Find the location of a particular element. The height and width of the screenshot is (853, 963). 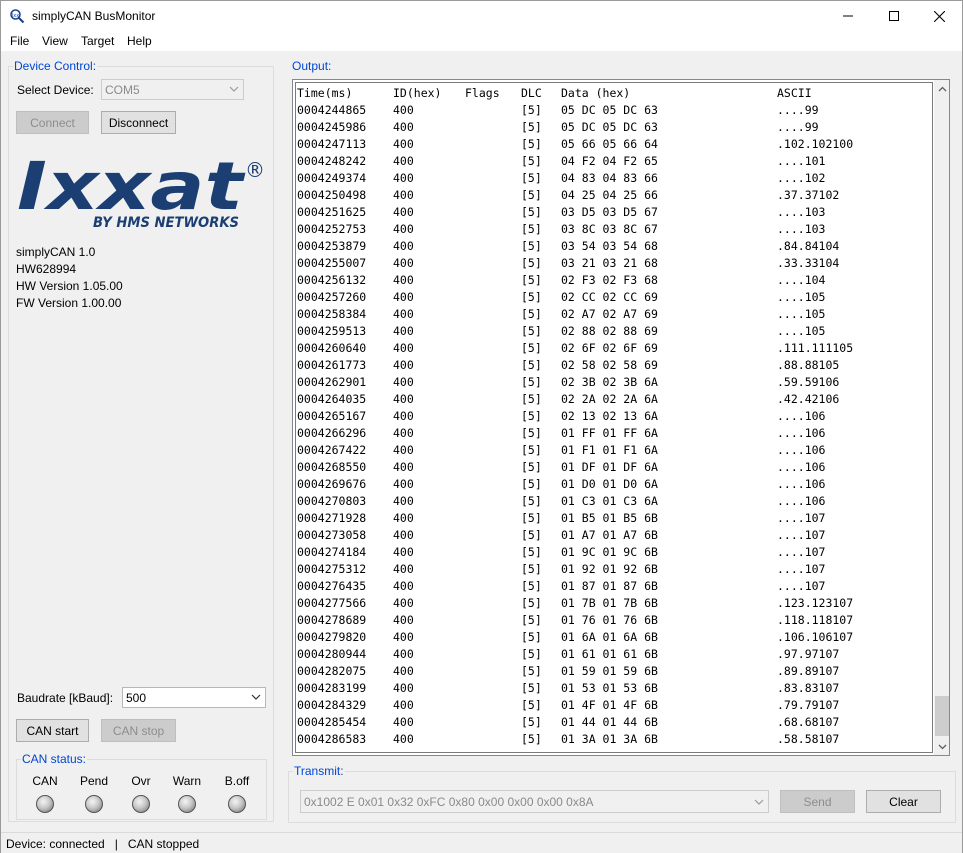

output-cell-data: 02 A7 02 A7 69 is located at coordinates (609, 314).